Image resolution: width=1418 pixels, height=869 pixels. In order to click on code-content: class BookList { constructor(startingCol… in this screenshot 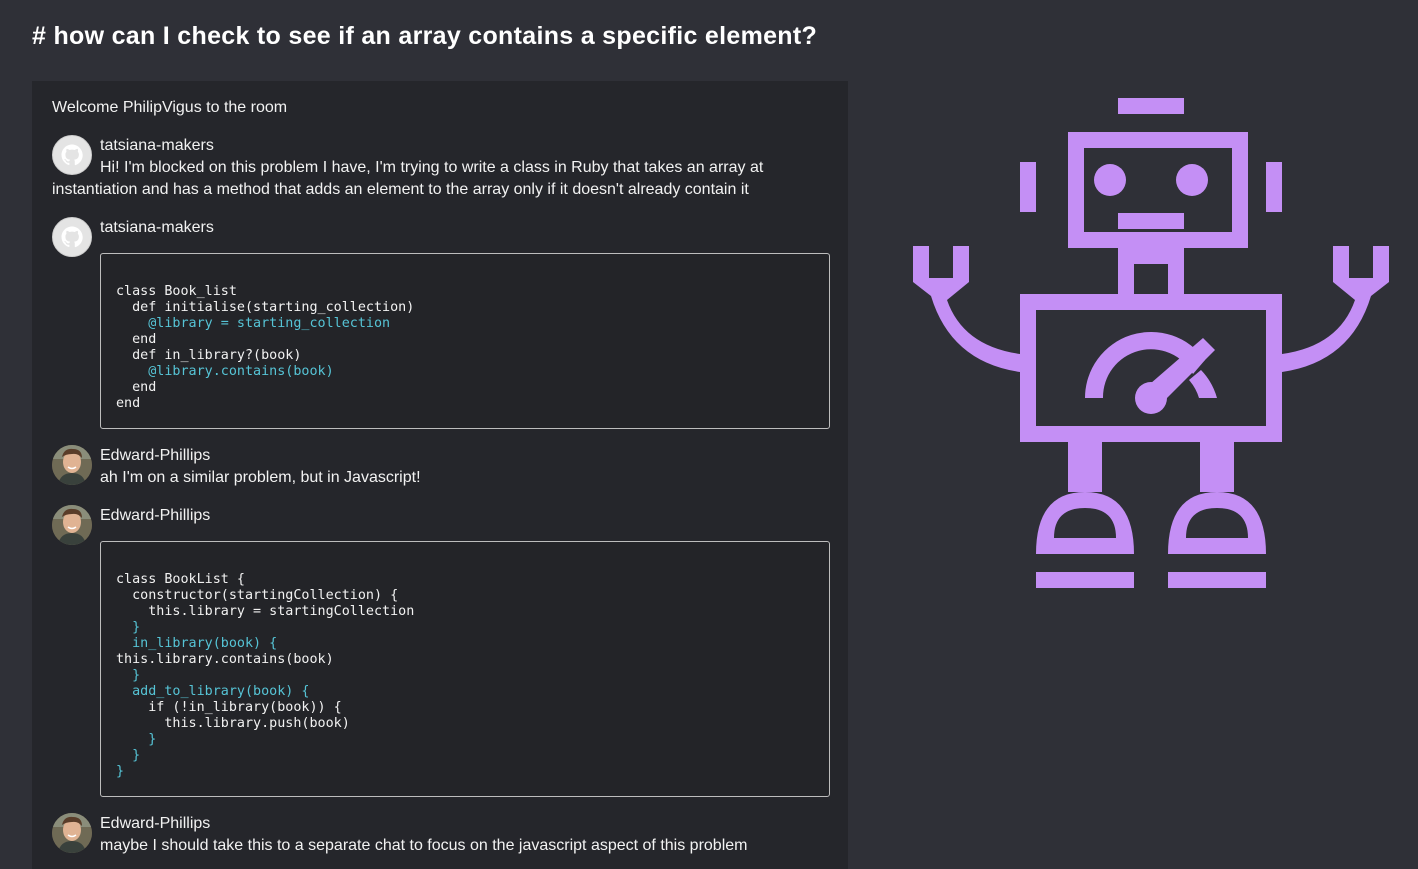, I will do `click(265, 675)`.